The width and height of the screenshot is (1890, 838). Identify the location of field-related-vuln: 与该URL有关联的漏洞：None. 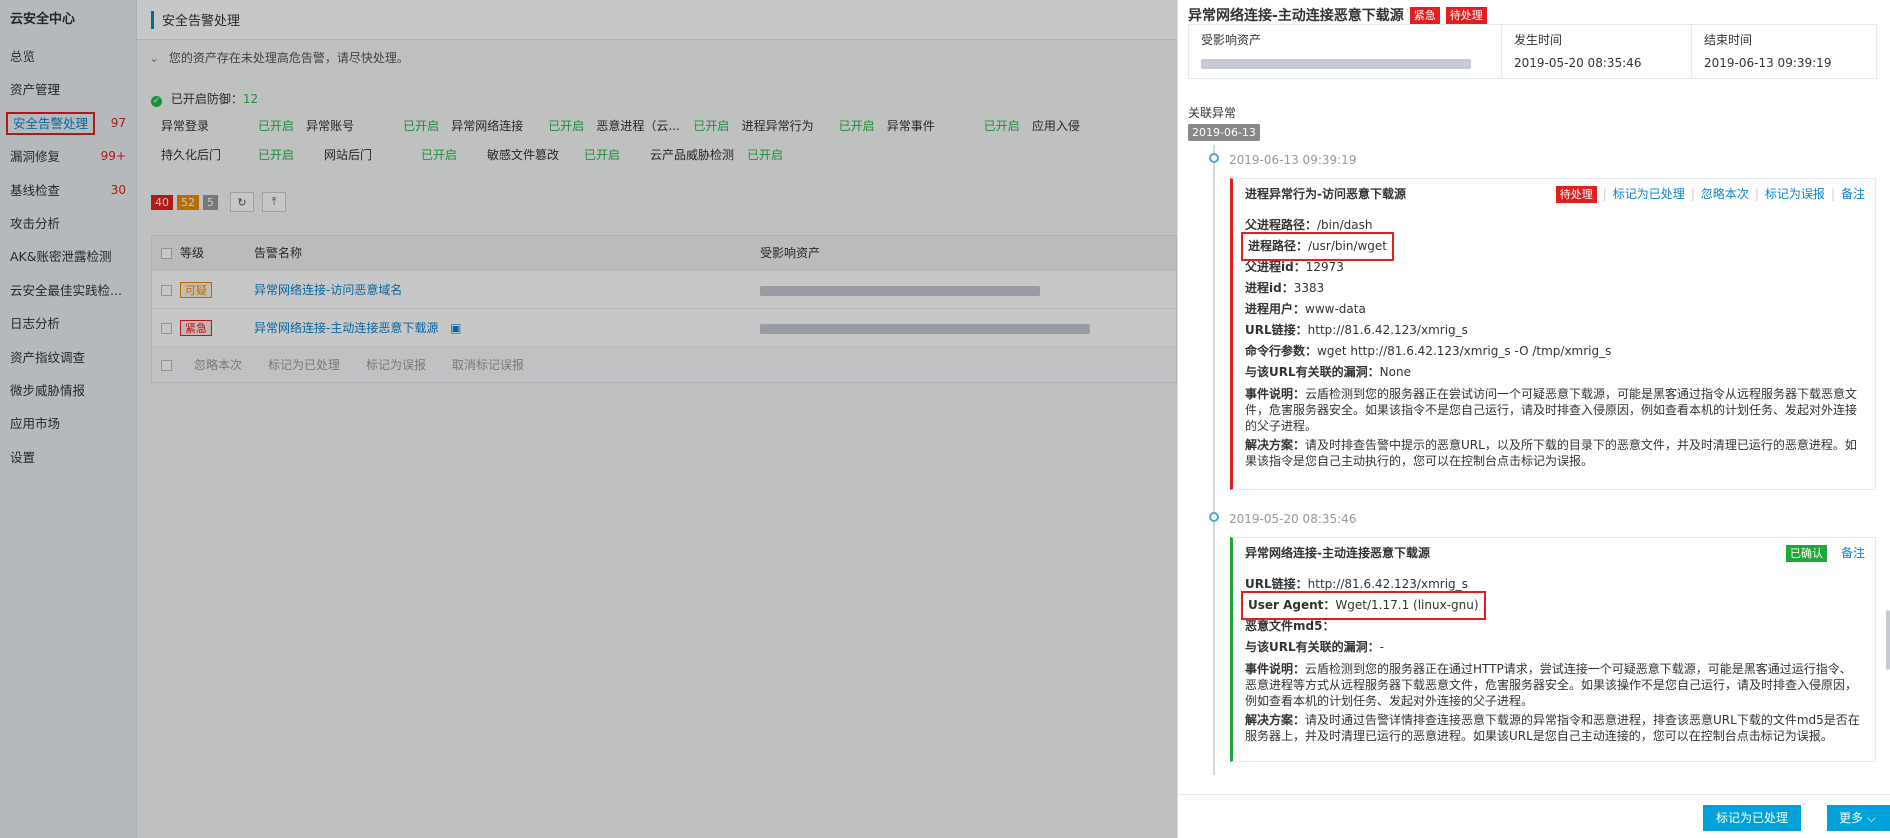
(1328, 372).